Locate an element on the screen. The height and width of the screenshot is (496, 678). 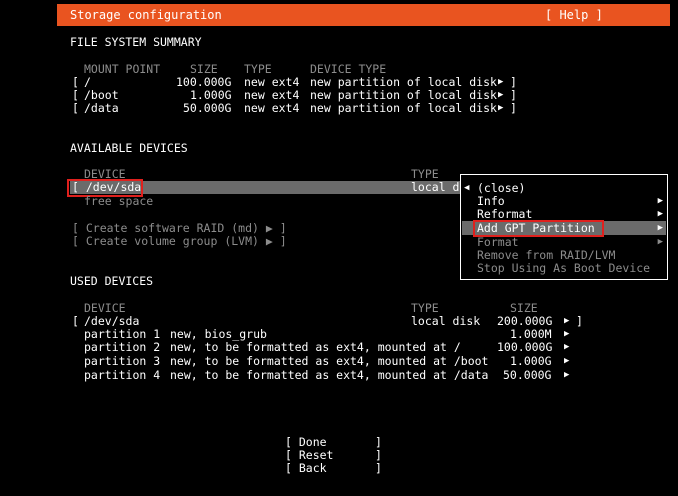
size: 50.000G is located at coordinates (207, 108).